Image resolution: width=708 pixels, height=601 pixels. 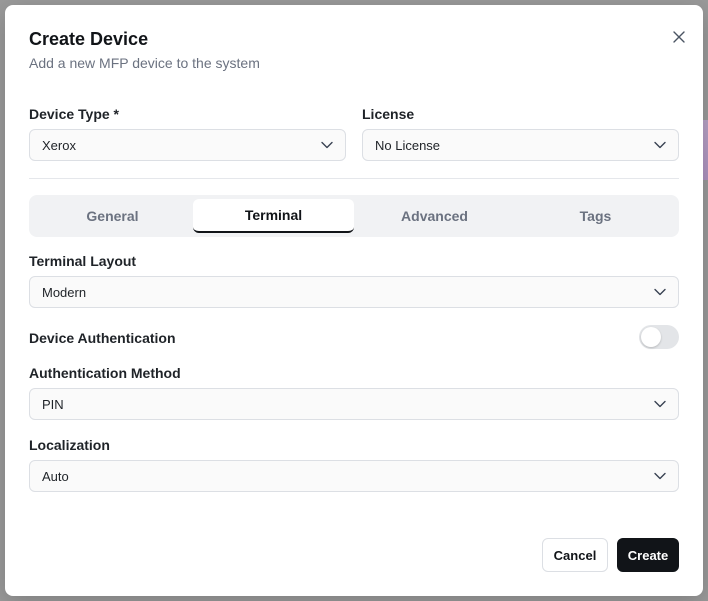 What do you see at coordinates (83, 261) in the screenshot?
I see `terminal-layout-label: Terminal Layout` at bounding box center [83, 261].